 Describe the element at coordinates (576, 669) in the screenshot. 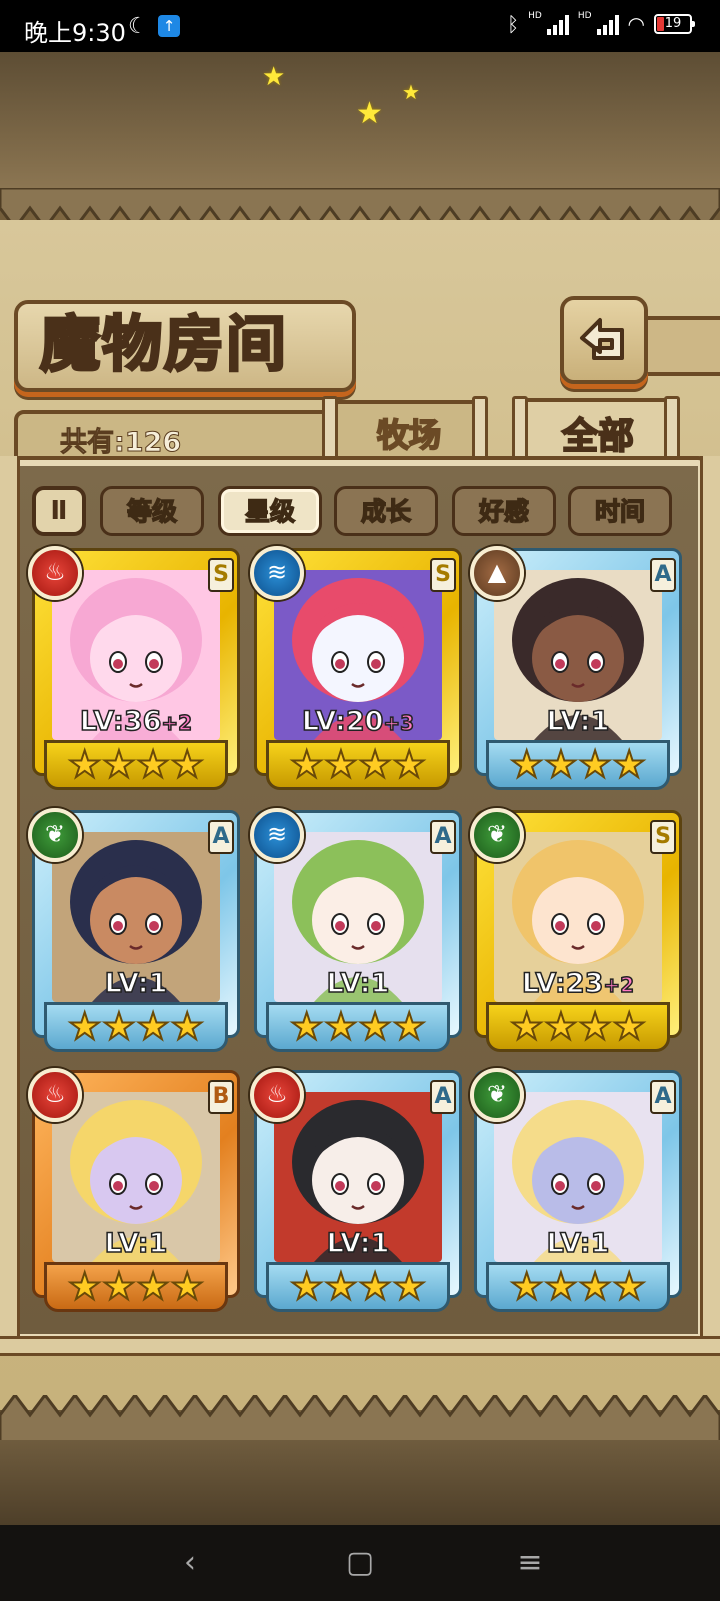

I see `monster-card: ▲ A LV:1 ★ ★ ★ ★` at that location.